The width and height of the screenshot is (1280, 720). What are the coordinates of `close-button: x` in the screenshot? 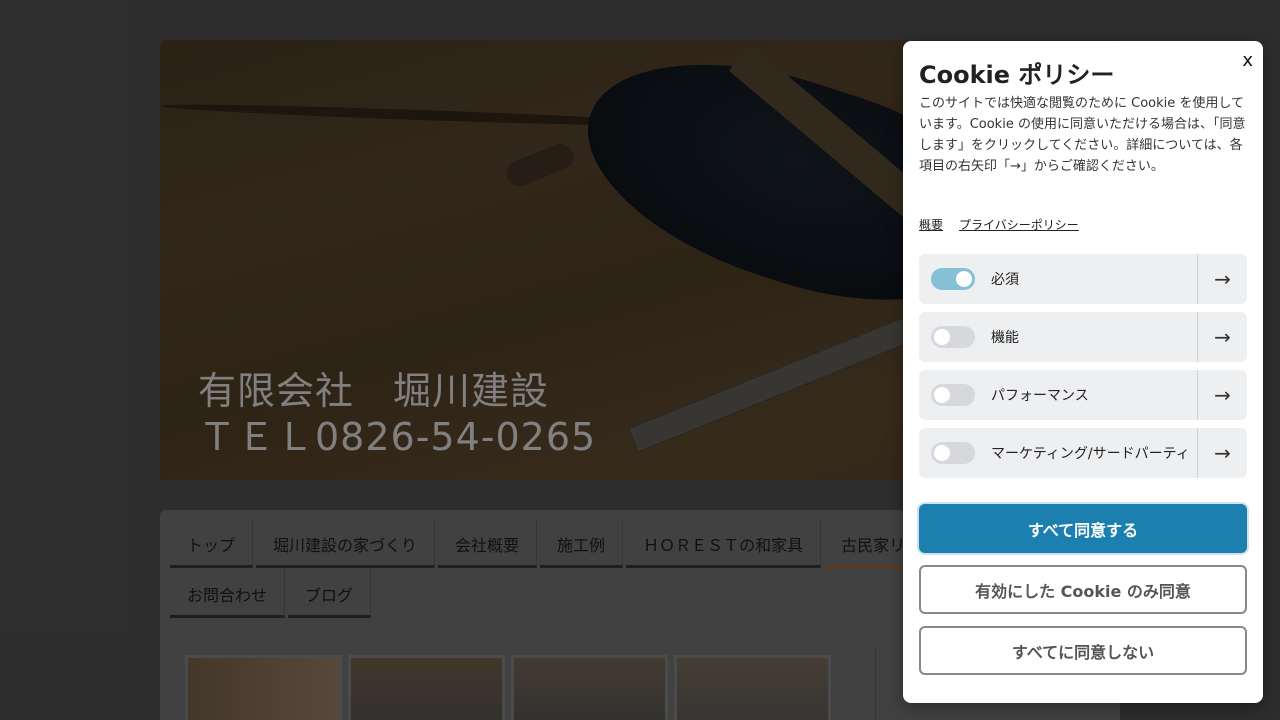 It's located at (1247, 60).